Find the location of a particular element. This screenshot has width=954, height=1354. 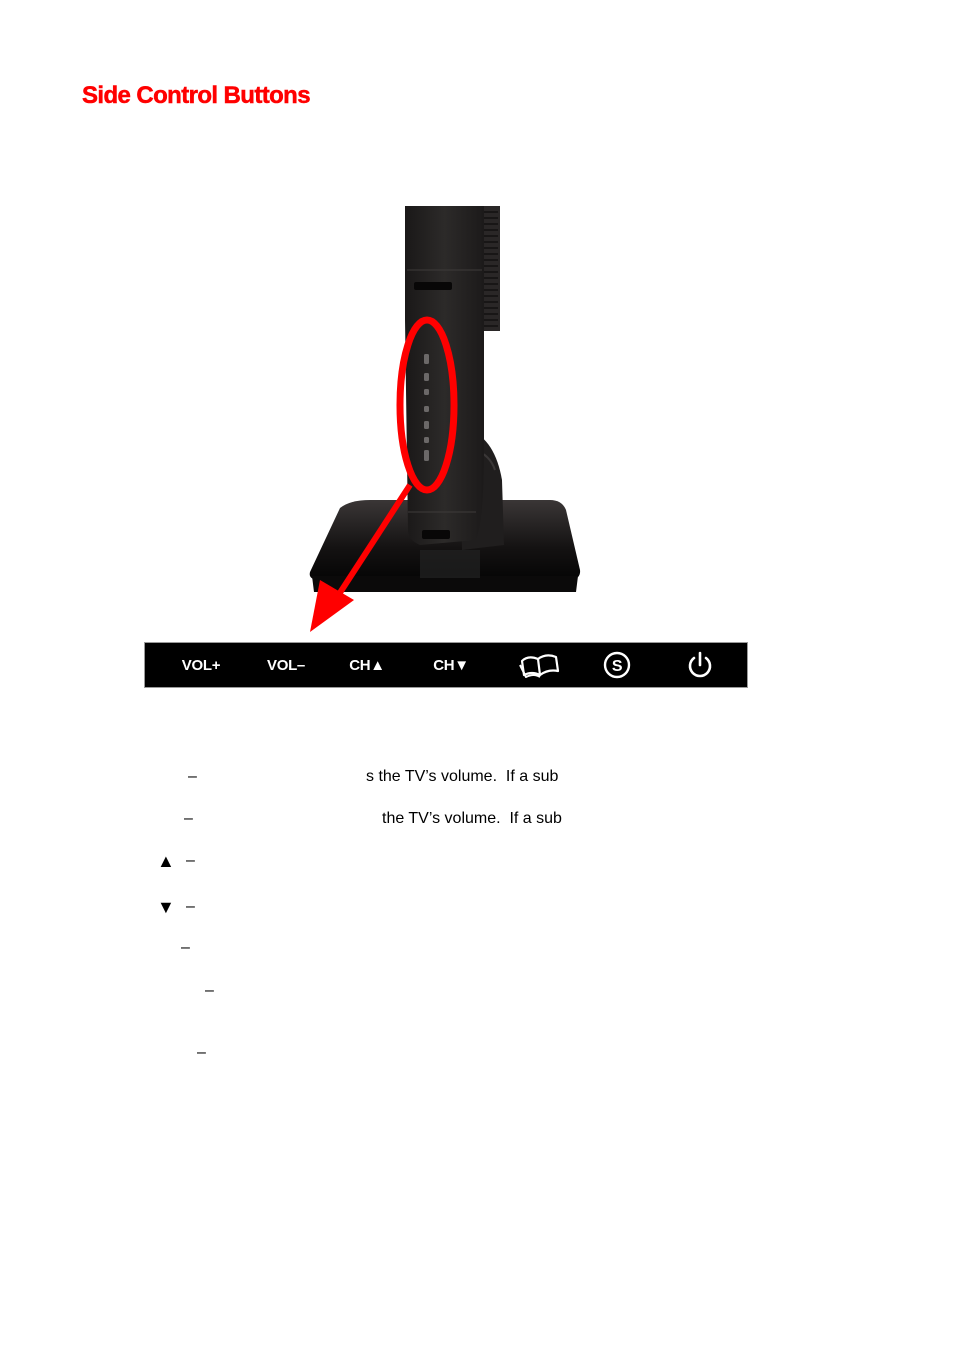

description-text: the TV’s volume. If a sub is located at coordinates (472, 818).